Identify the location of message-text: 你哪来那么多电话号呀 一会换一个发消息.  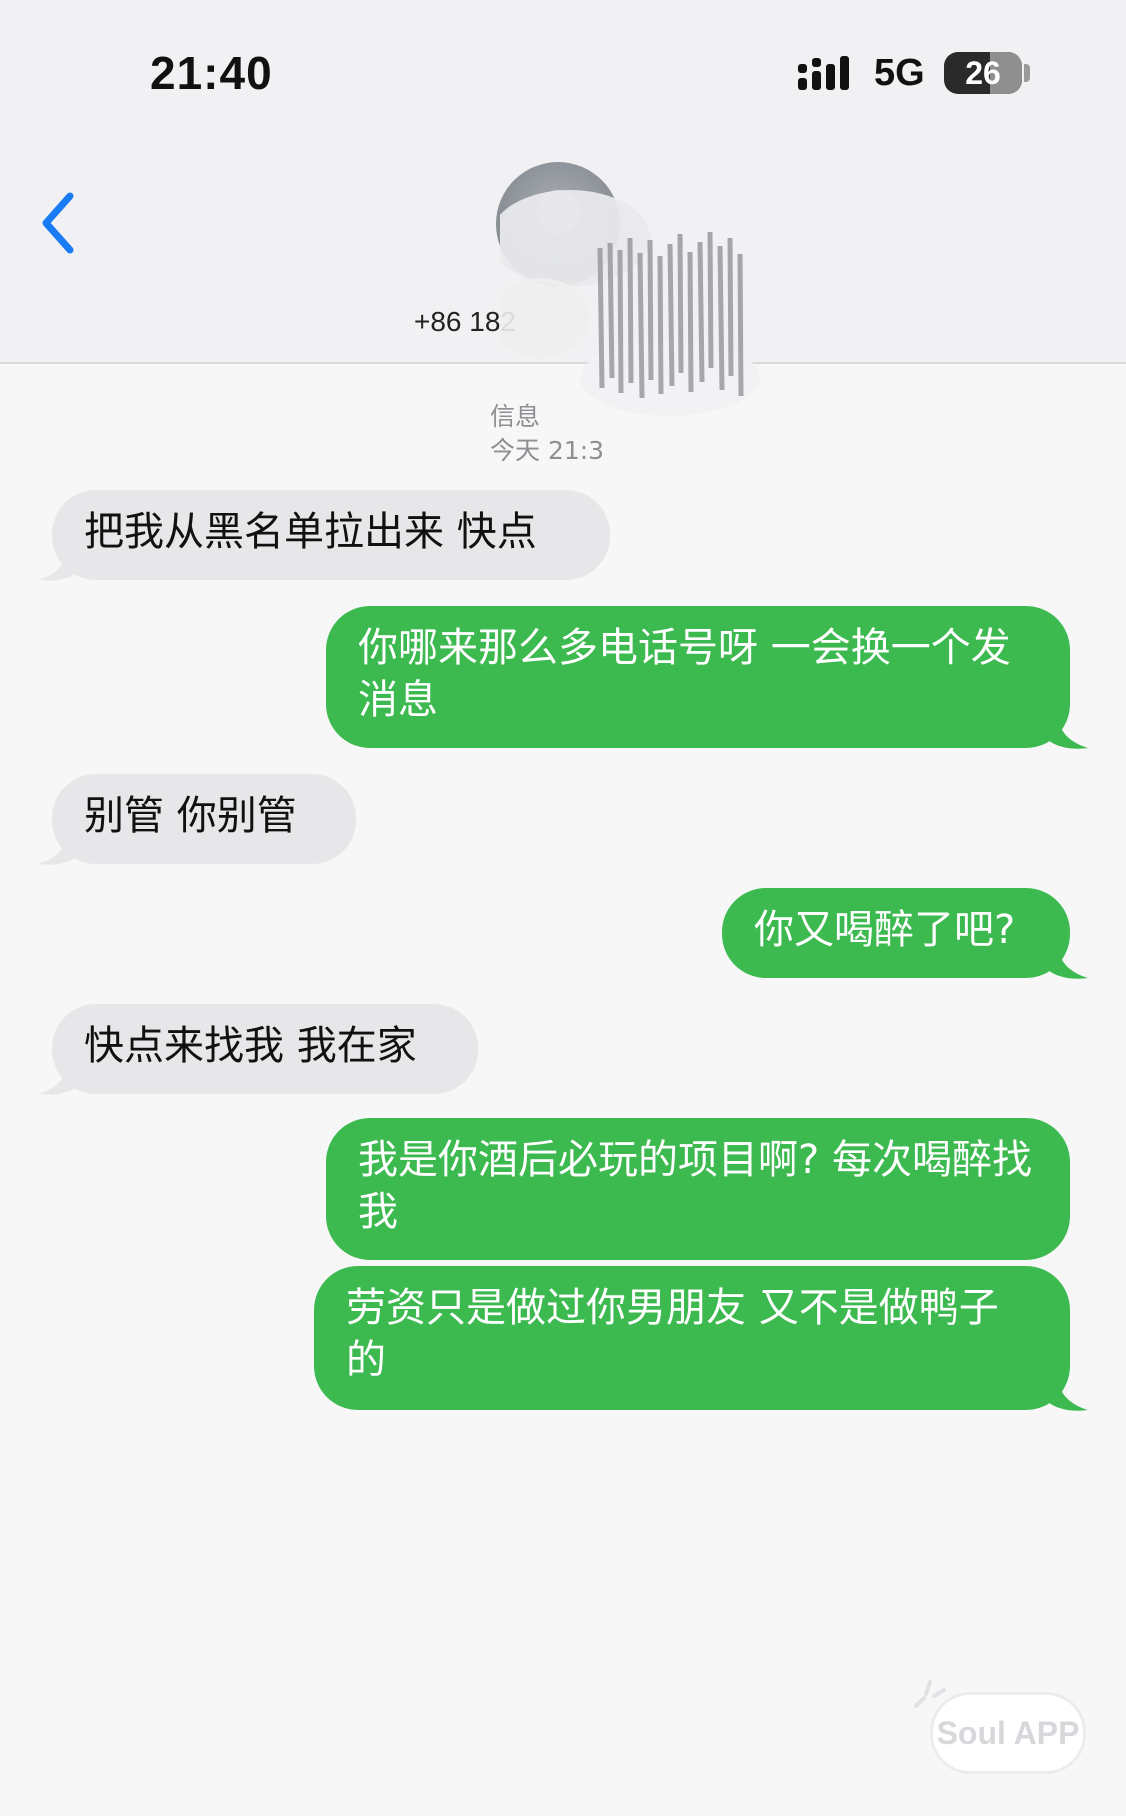
(684, 674).